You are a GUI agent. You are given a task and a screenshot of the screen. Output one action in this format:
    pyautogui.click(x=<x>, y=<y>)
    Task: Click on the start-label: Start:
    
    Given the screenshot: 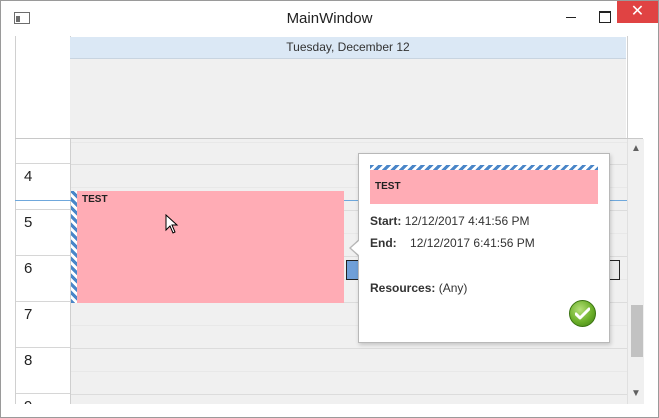 What is the action you would take?
    pyautogui.click(x=386, y=221)
    